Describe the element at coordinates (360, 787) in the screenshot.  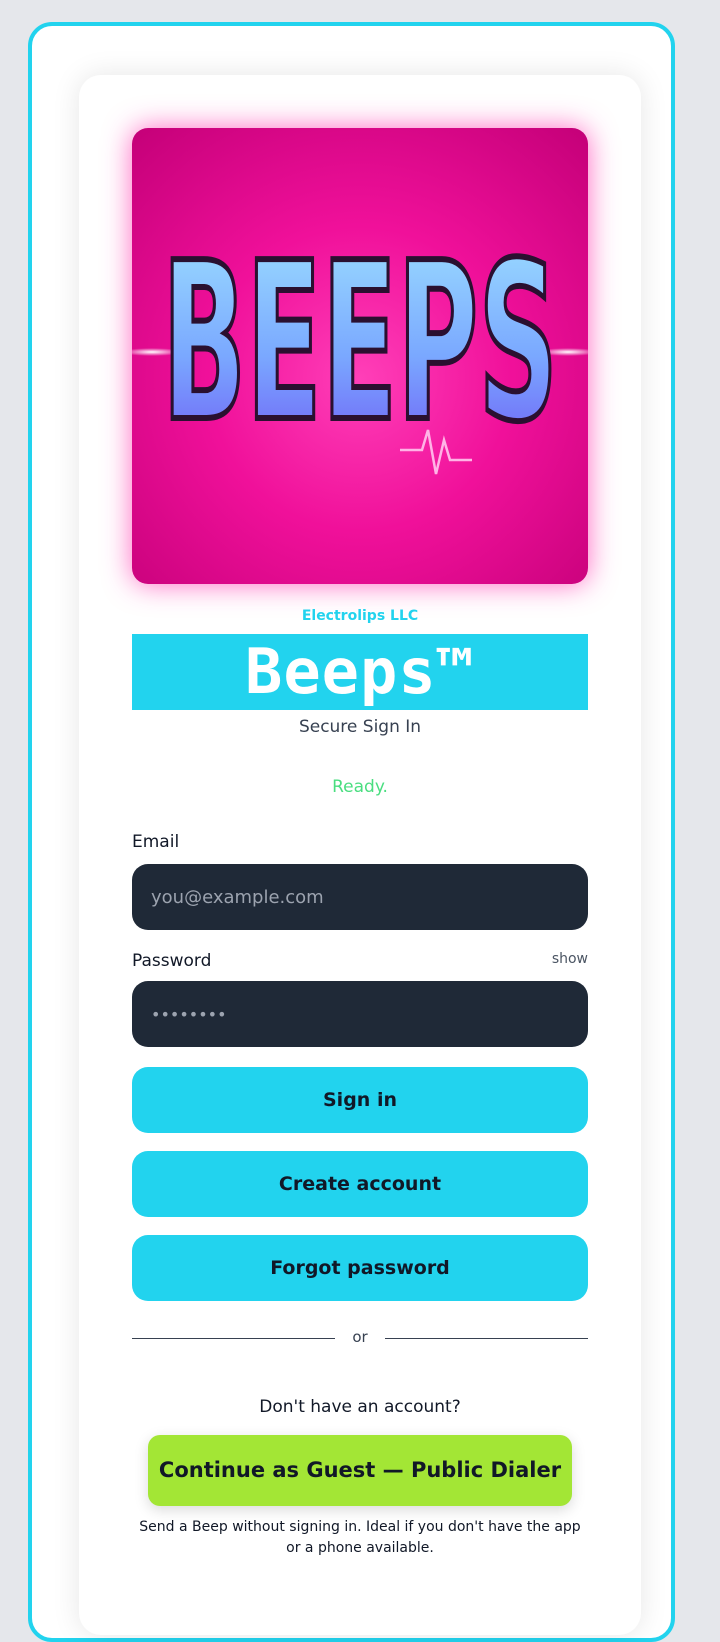
I see `status-message: Ready.` at that location.